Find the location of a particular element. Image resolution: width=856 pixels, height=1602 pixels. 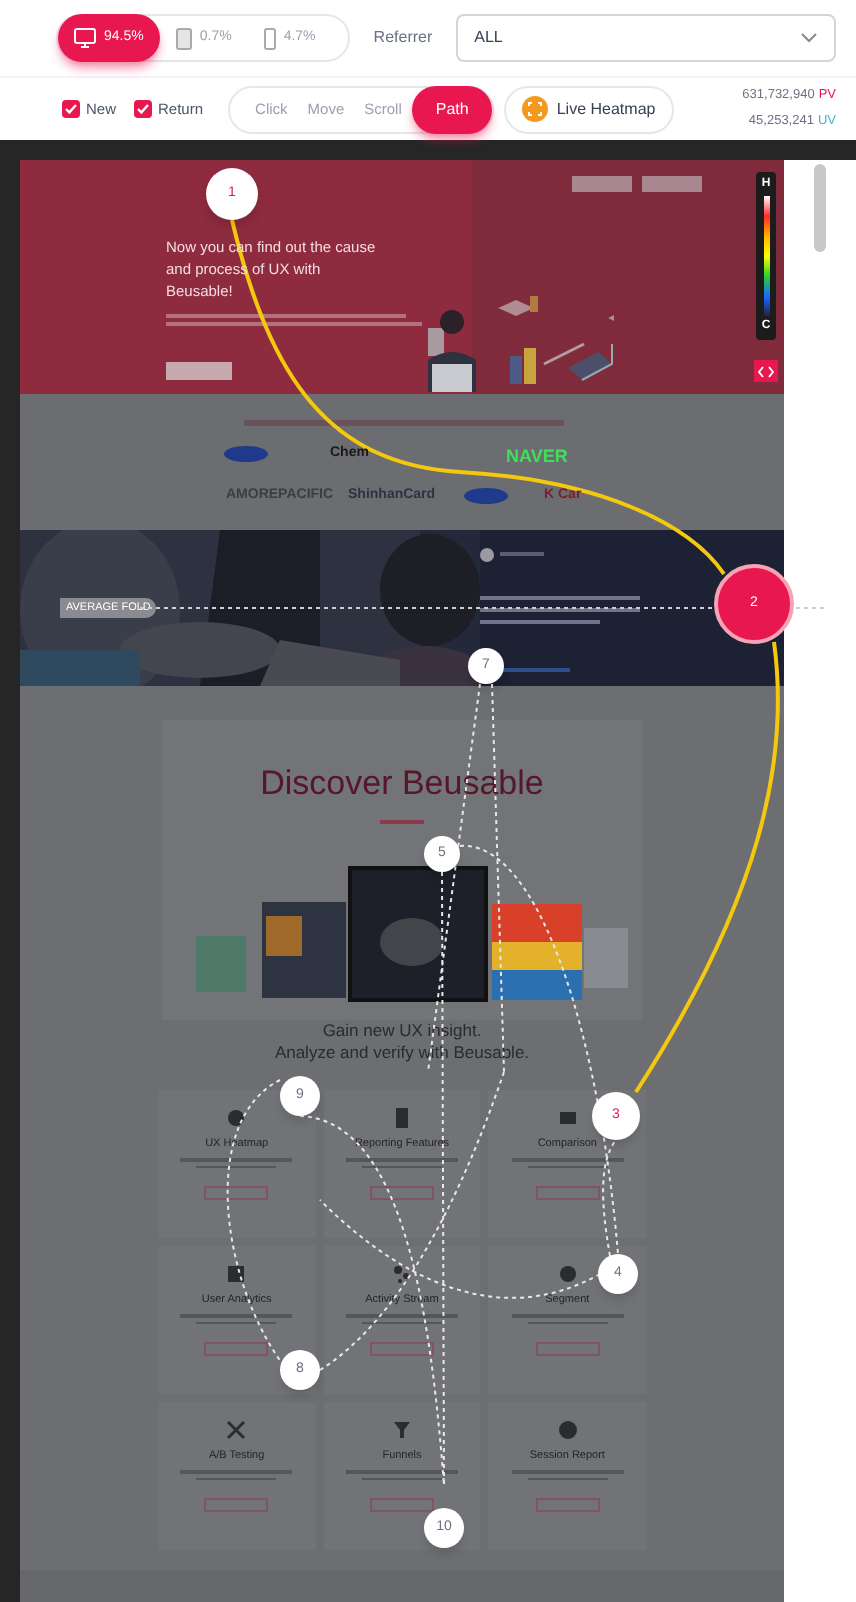

tablet-icon is located at coordinates (183, 38).